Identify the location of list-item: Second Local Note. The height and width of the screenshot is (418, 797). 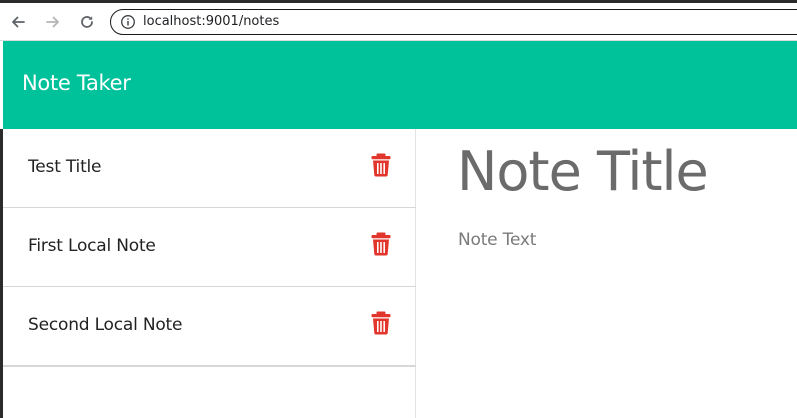
(209, 326).